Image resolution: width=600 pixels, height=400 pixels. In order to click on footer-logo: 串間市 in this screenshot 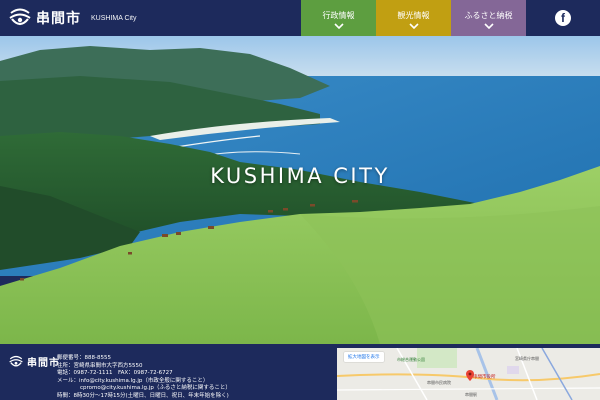, I will do `click(34, 361)`.